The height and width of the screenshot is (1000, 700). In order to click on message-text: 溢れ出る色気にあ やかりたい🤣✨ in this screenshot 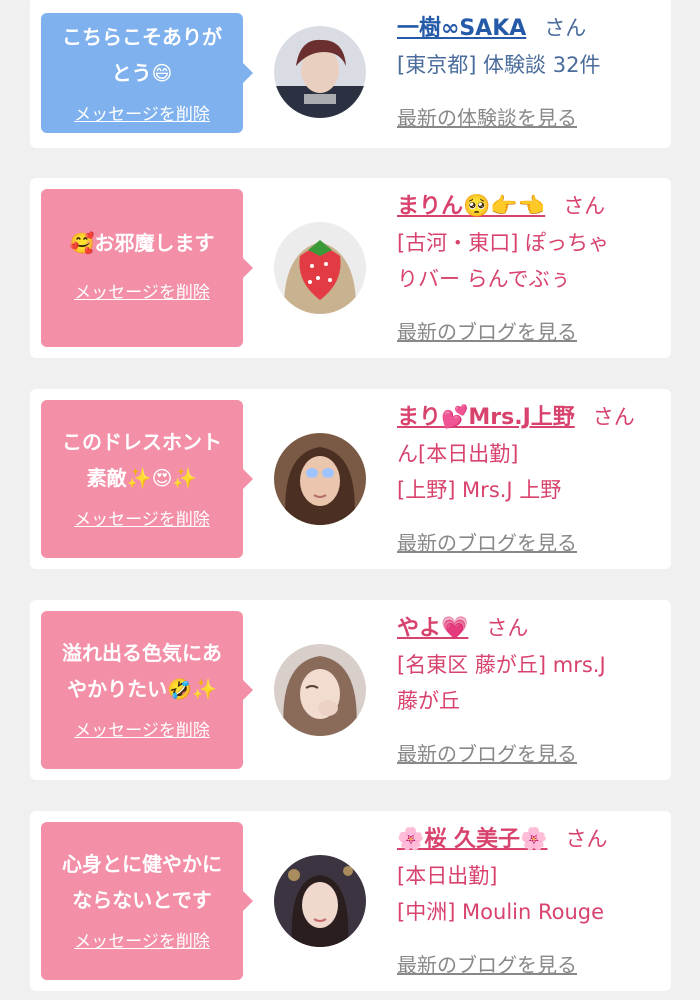, I will do `click(142, 671)`.